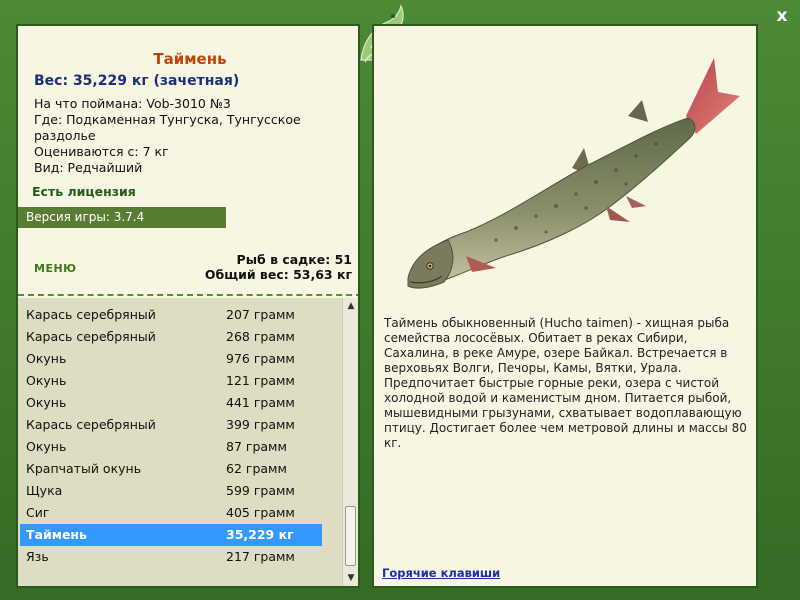 This screenshot has width=800, height=600. What do you see at coordinates (171, 315) in the screenshot?
I see `catch-row: Карась серебряный 207 грамм` at bounding box center [171, 315].